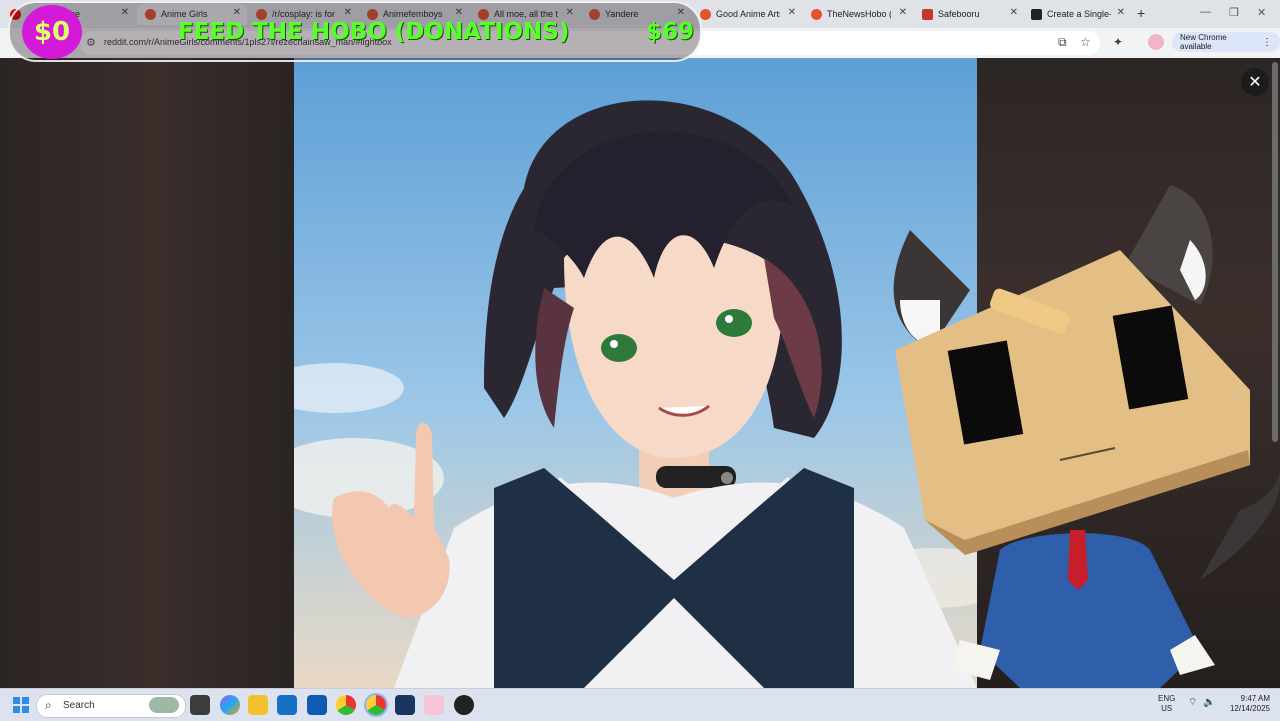  I want to click on clock: 9:47 AM 12/14/2025, so click(1246, 704).